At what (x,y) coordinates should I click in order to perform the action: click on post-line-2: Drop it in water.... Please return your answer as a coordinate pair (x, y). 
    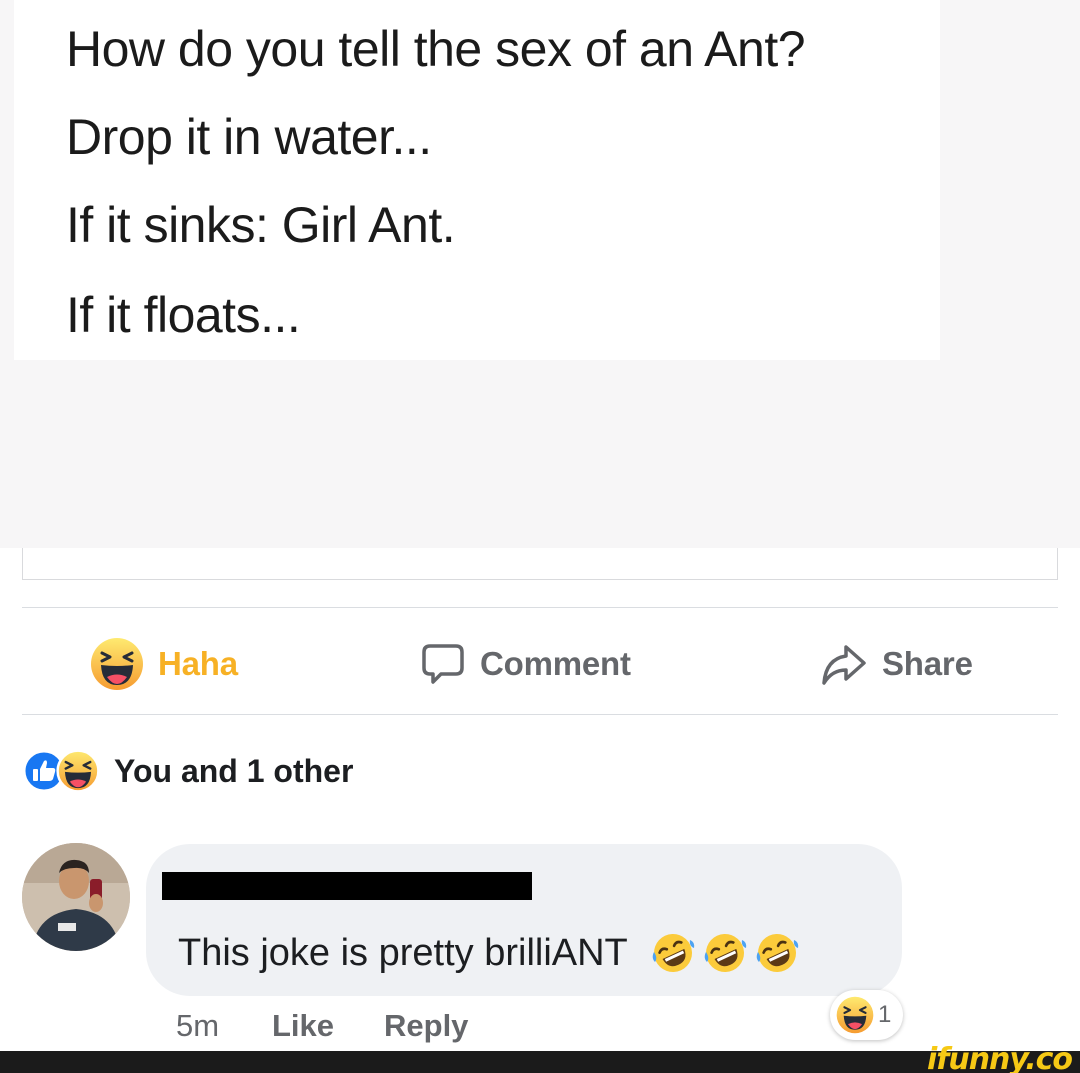
    Looking at the image, I should click on (249, 137).